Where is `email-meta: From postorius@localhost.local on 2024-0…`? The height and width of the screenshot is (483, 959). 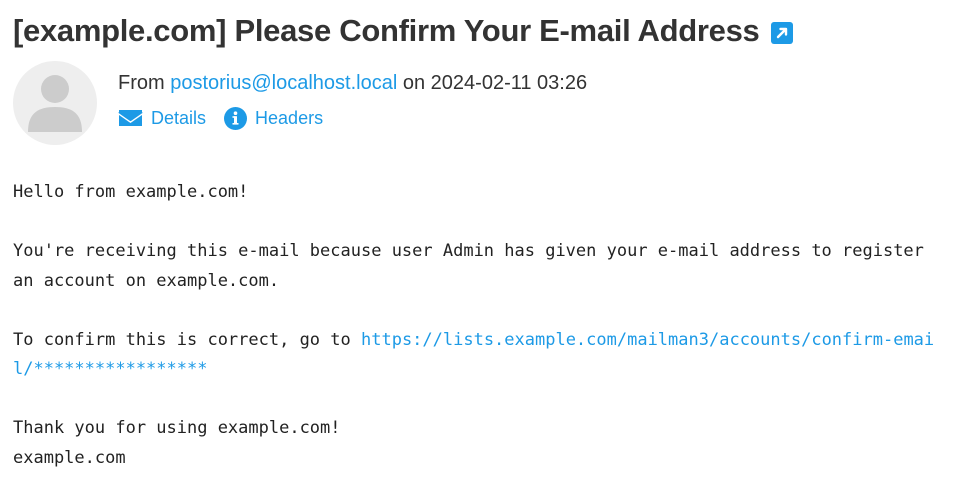 email-meta: From postorius@localhost.local on 2024-0… is located at coordinates (352, 100).